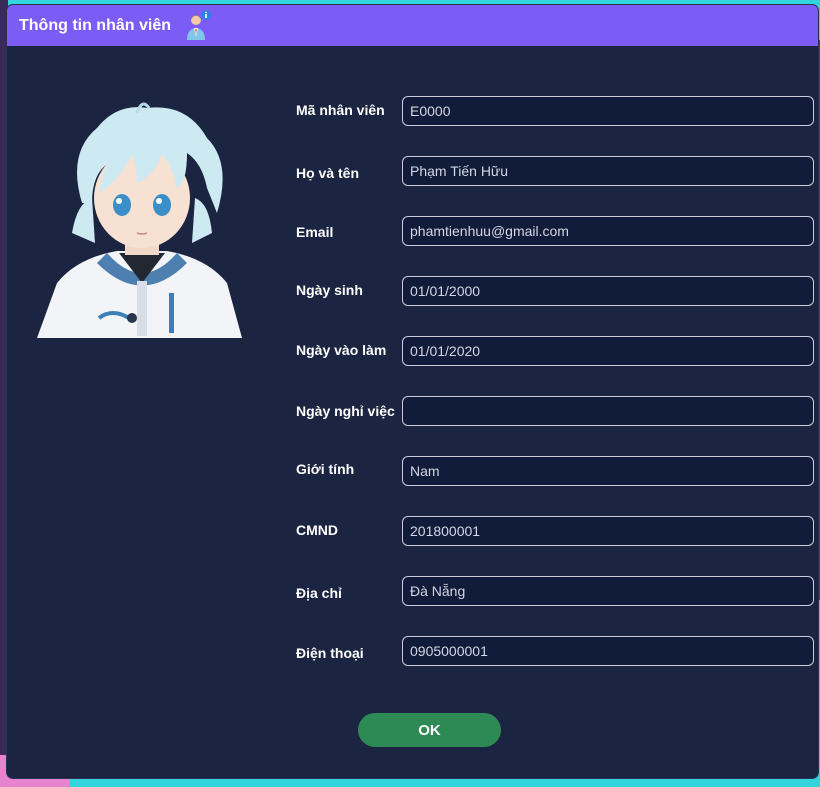 This screenshot has height=787, width=820. What do you see at coordinates (142, 215) in the screenshot?
I see `employee-avatar` at bounding box center [142, 215].